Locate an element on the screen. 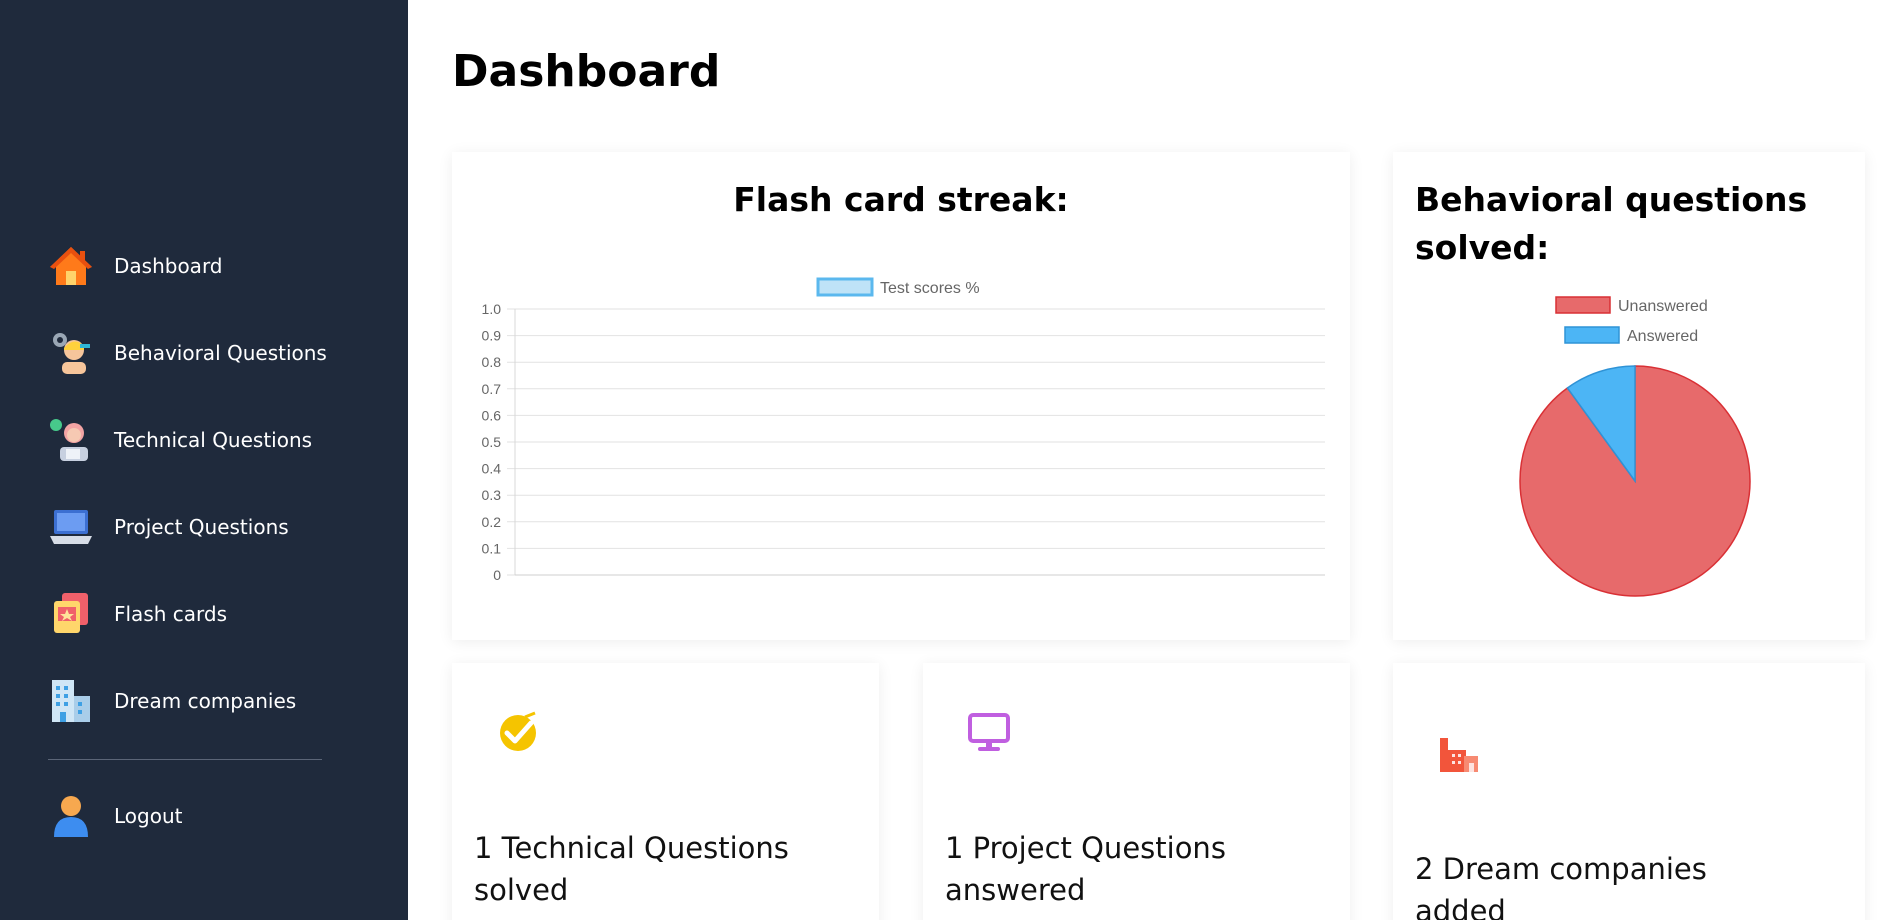  legend-label: Answered is located at coordinates (1662, 336).